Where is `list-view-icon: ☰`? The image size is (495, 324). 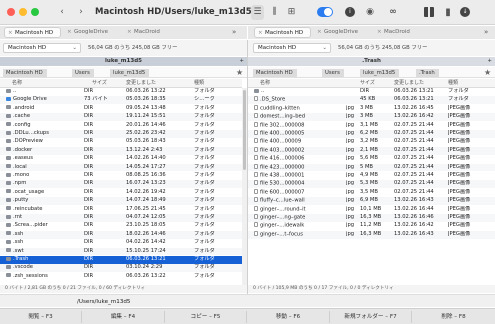
list-view-icon: ☰ is located at coordinates (257, 12).